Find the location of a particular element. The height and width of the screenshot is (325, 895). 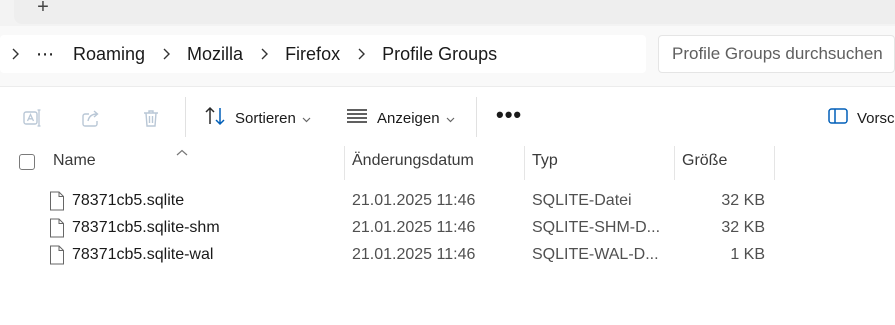

view-button: Anzeigen is located at coordinates (400, 118).